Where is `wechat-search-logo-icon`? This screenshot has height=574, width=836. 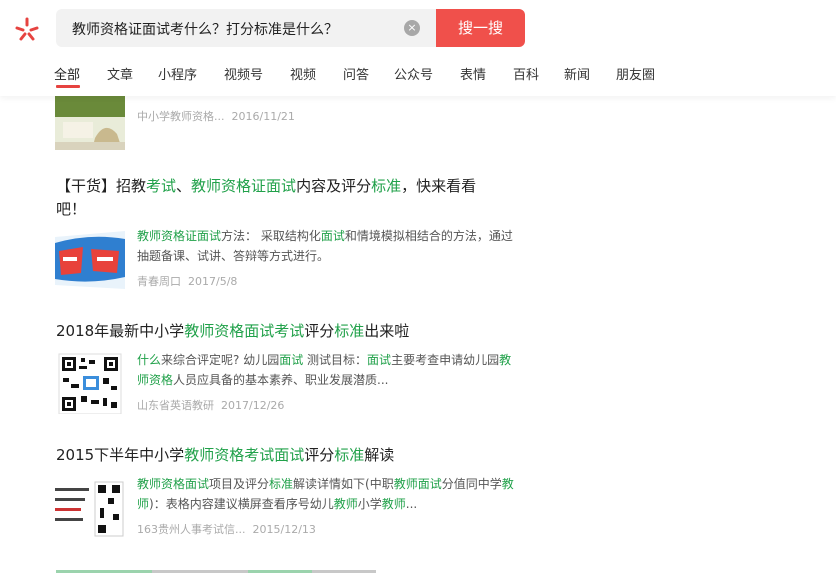 wechat-search-logo-icon is located at coordinates (27, 29).